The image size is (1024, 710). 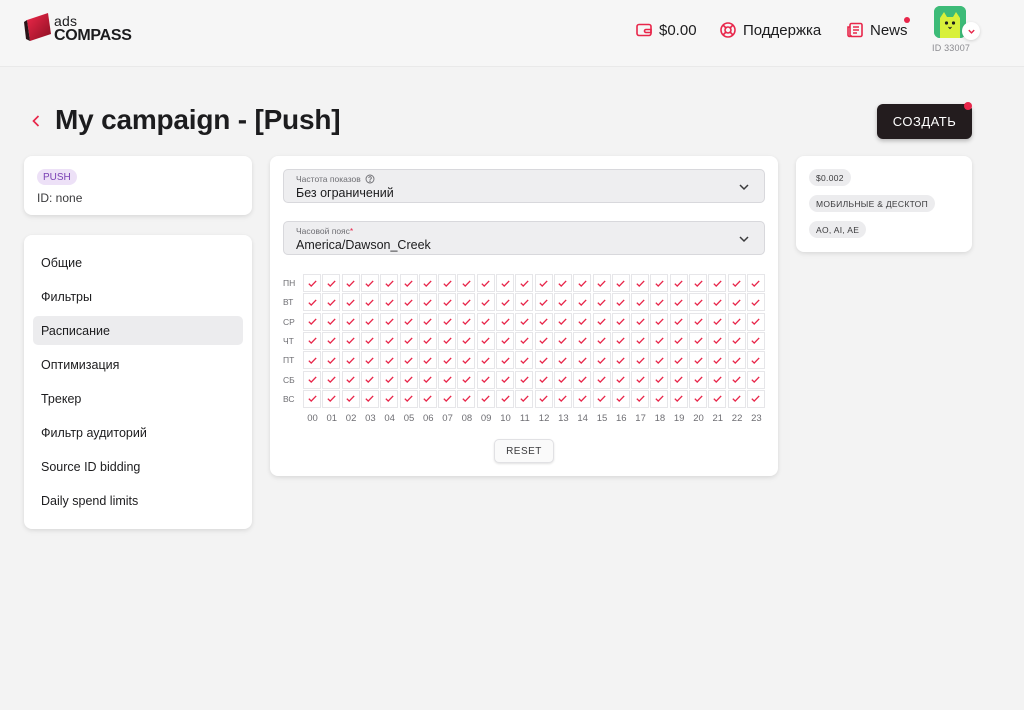 I want to click on nav-item-filters: Фильтры, so click(x=138, y=296).